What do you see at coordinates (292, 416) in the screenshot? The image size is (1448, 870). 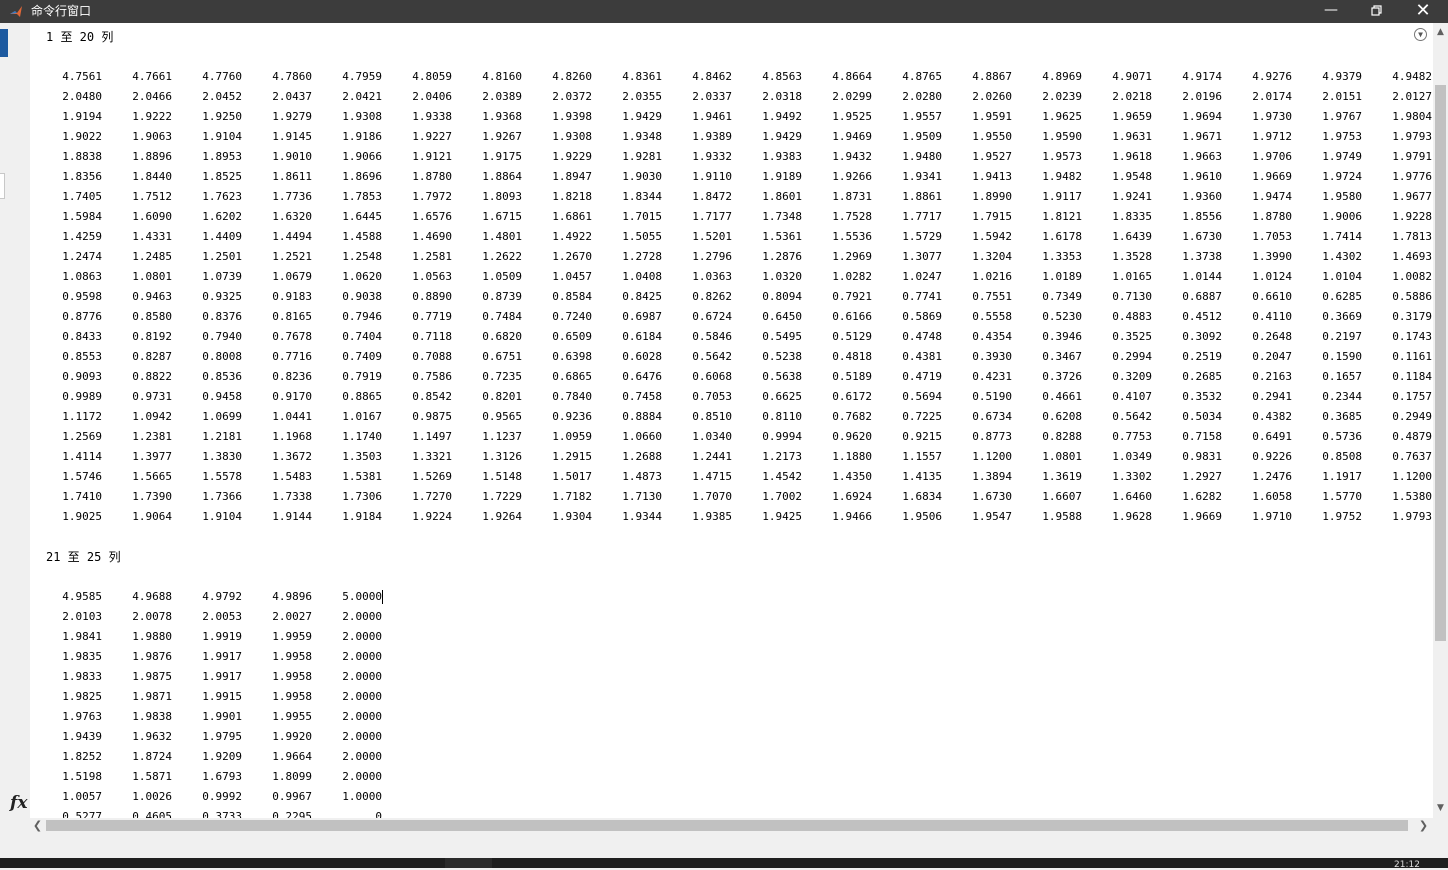 I see `matrix-cell: 1.0441` at bounding box center [292, 416].